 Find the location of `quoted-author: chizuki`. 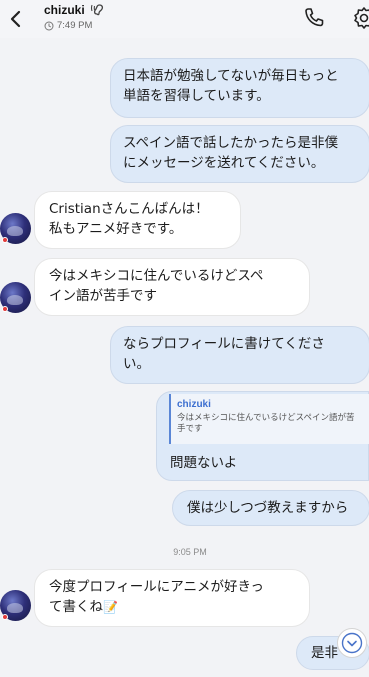

quoted-author: chizuki is located at coordinates (194, 404).